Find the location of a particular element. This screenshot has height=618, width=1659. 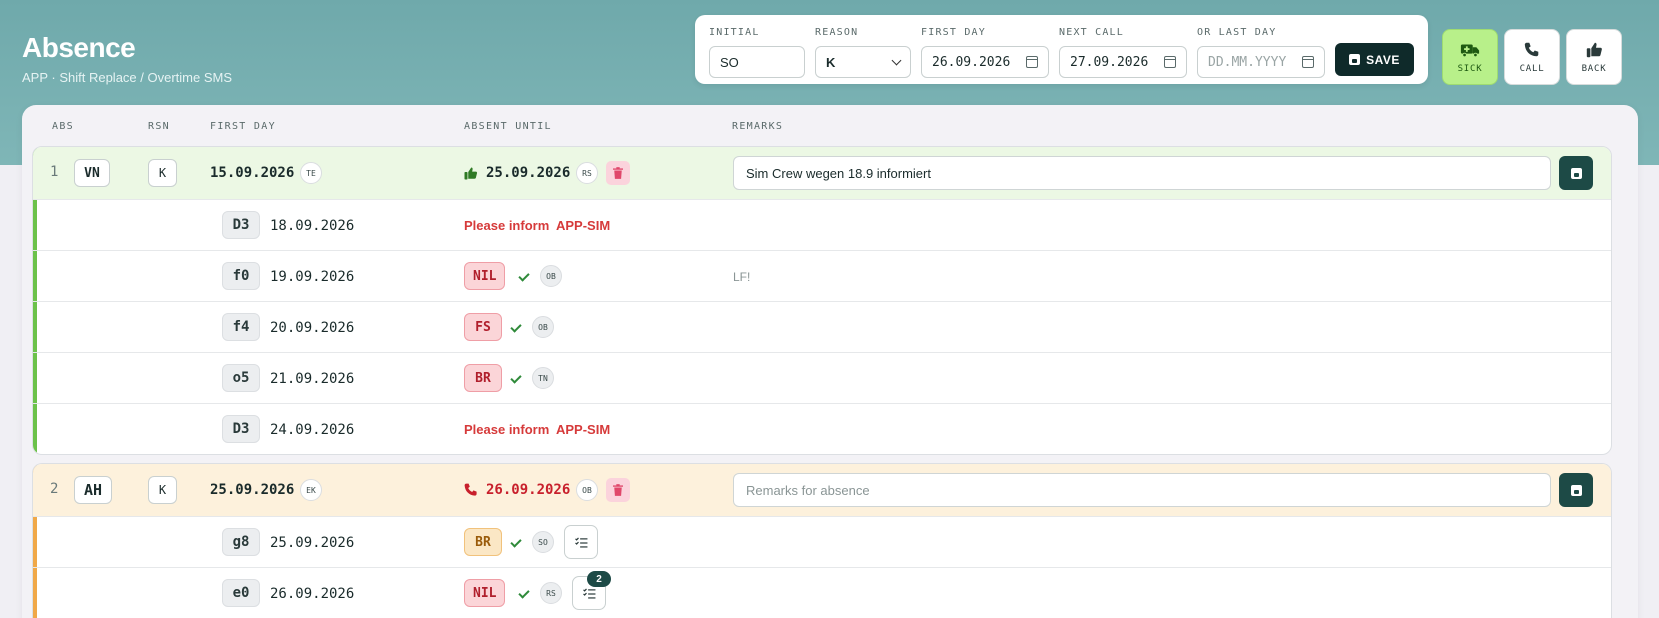

sick-button: SICK is located at coordinates (1470, 57).